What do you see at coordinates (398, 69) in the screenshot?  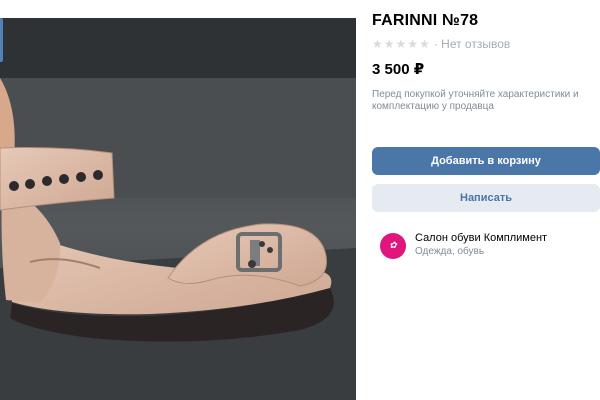 I see `product-price: 3 500 ₽` at bounding box center [398, 69].